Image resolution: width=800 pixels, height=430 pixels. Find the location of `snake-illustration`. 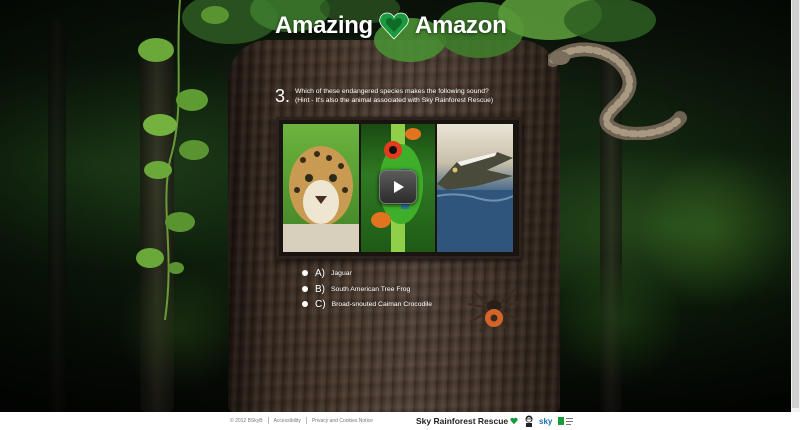

snake-illustration is located at coordinates (617, 91).